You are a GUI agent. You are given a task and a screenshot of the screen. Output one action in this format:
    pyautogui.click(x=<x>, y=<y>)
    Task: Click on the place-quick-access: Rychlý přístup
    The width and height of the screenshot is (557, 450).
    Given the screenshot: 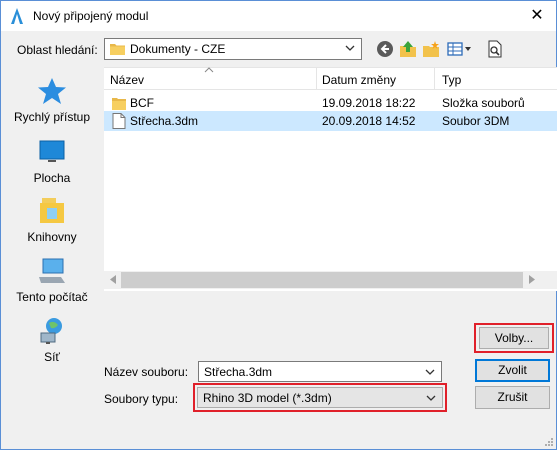 What is the action you would take?
    pyautogui.click(x=52, y=107)
    